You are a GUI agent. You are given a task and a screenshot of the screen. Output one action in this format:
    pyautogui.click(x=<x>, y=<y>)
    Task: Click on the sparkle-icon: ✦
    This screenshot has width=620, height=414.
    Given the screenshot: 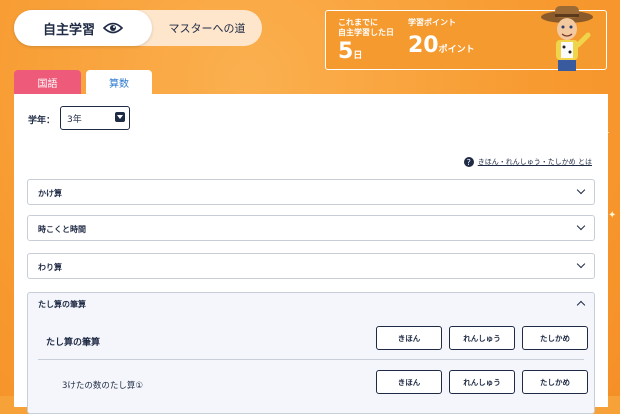 What is the action you would take?
    pyautogui.click(x=612, y=215)
    